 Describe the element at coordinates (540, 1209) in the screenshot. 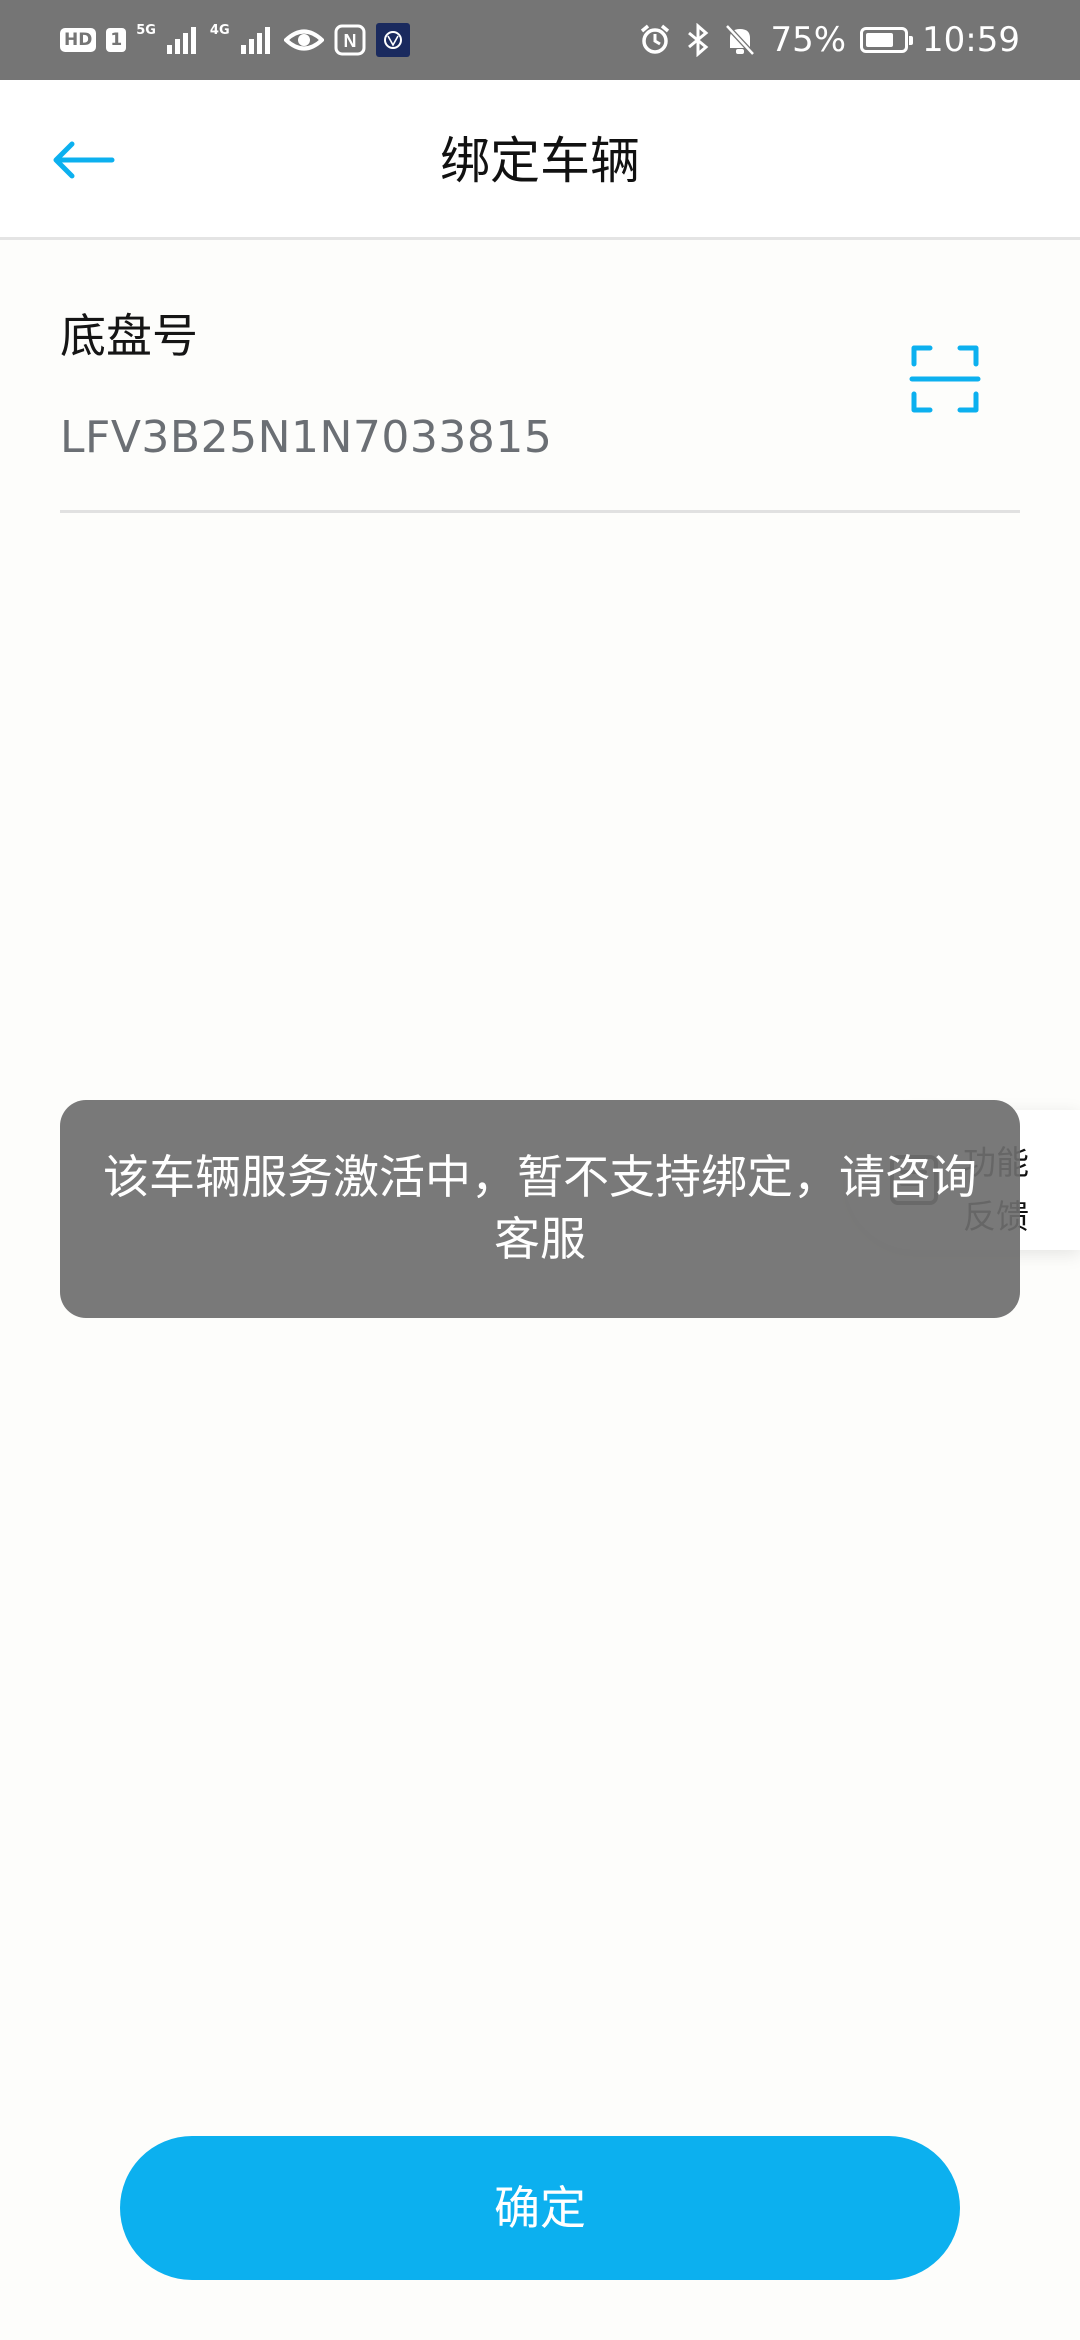

I see `toast-message: 该车辆服务激活中，暂不支持绑定，请咨询客服` at that location.